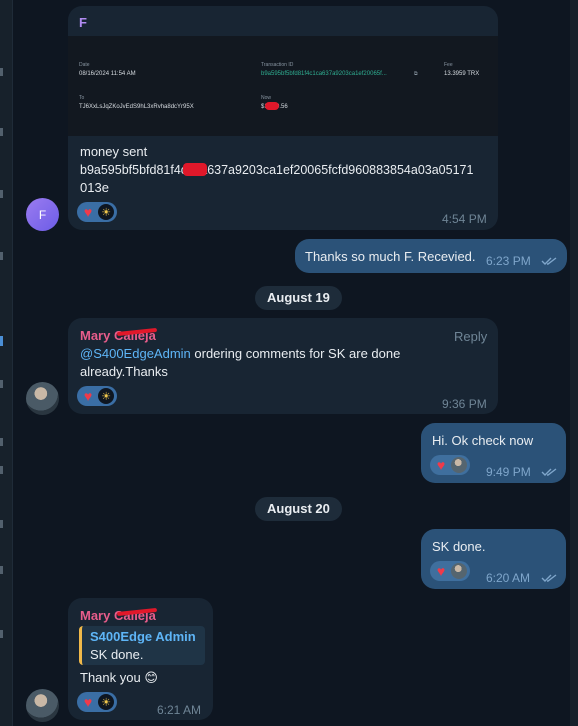 Image resolution: width=578 pixels, height=726 pixels. I want to click on quoted-sender: S400Edge Admin, so click(143, 636).